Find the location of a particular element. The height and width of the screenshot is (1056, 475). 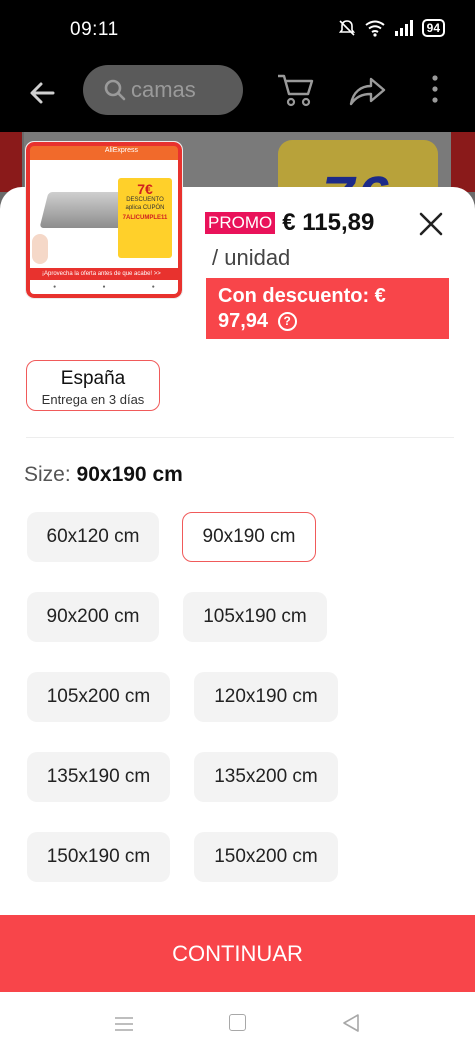

size-option: 150x200 cm is located at coordinates (266, 857).